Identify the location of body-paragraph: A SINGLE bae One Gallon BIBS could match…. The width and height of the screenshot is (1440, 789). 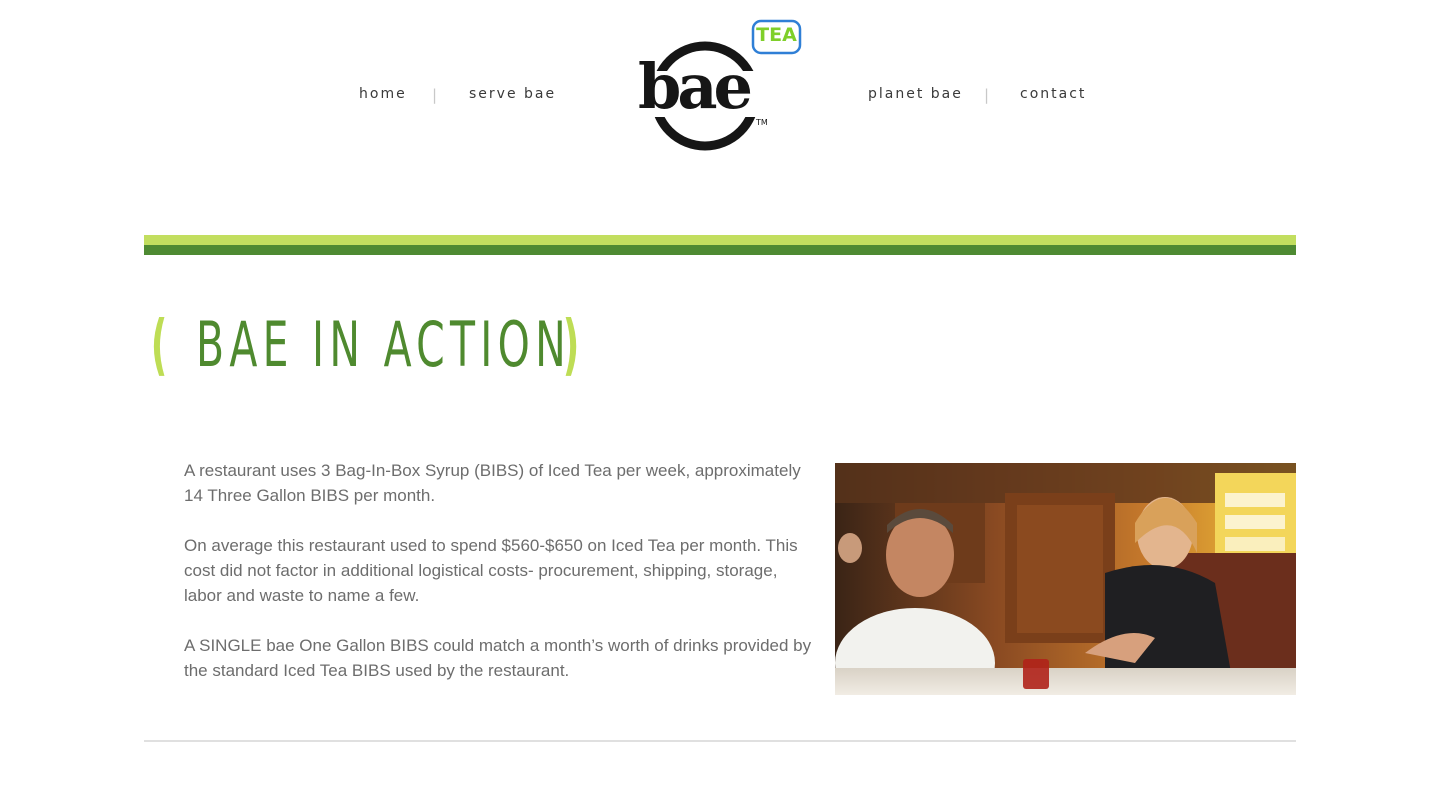
(498, 658).